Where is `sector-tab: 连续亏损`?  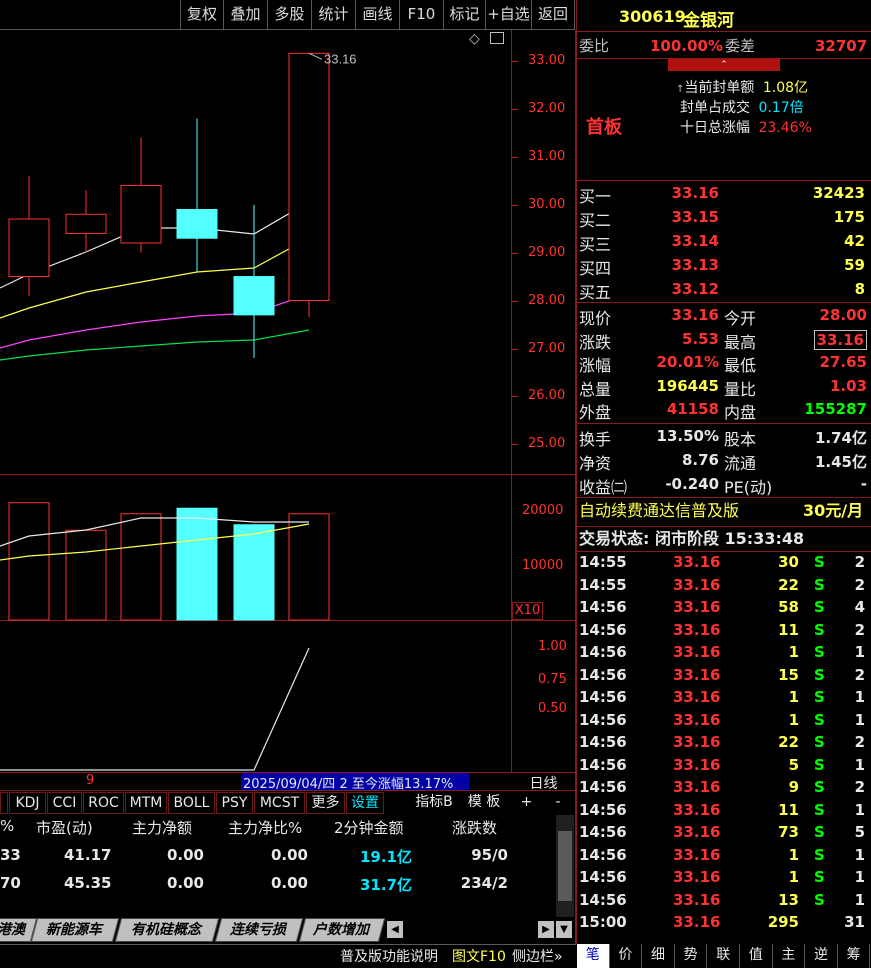
sector-tab: 连续亏损 is located at coordinates (259, 930).